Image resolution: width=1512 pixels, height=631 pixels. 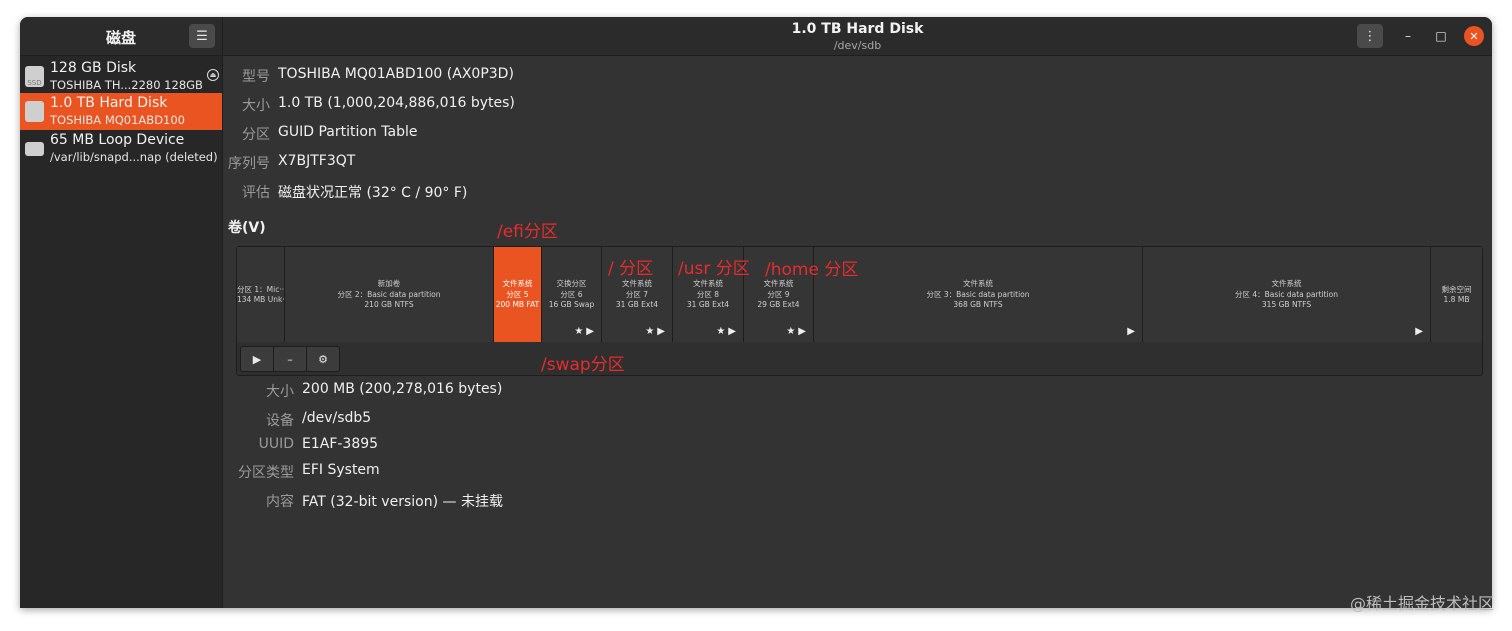 What do you see at coordinates (34, 76) in the screenshot?
I see `ssd-icon: SSD` at bounding box center [34, 76].